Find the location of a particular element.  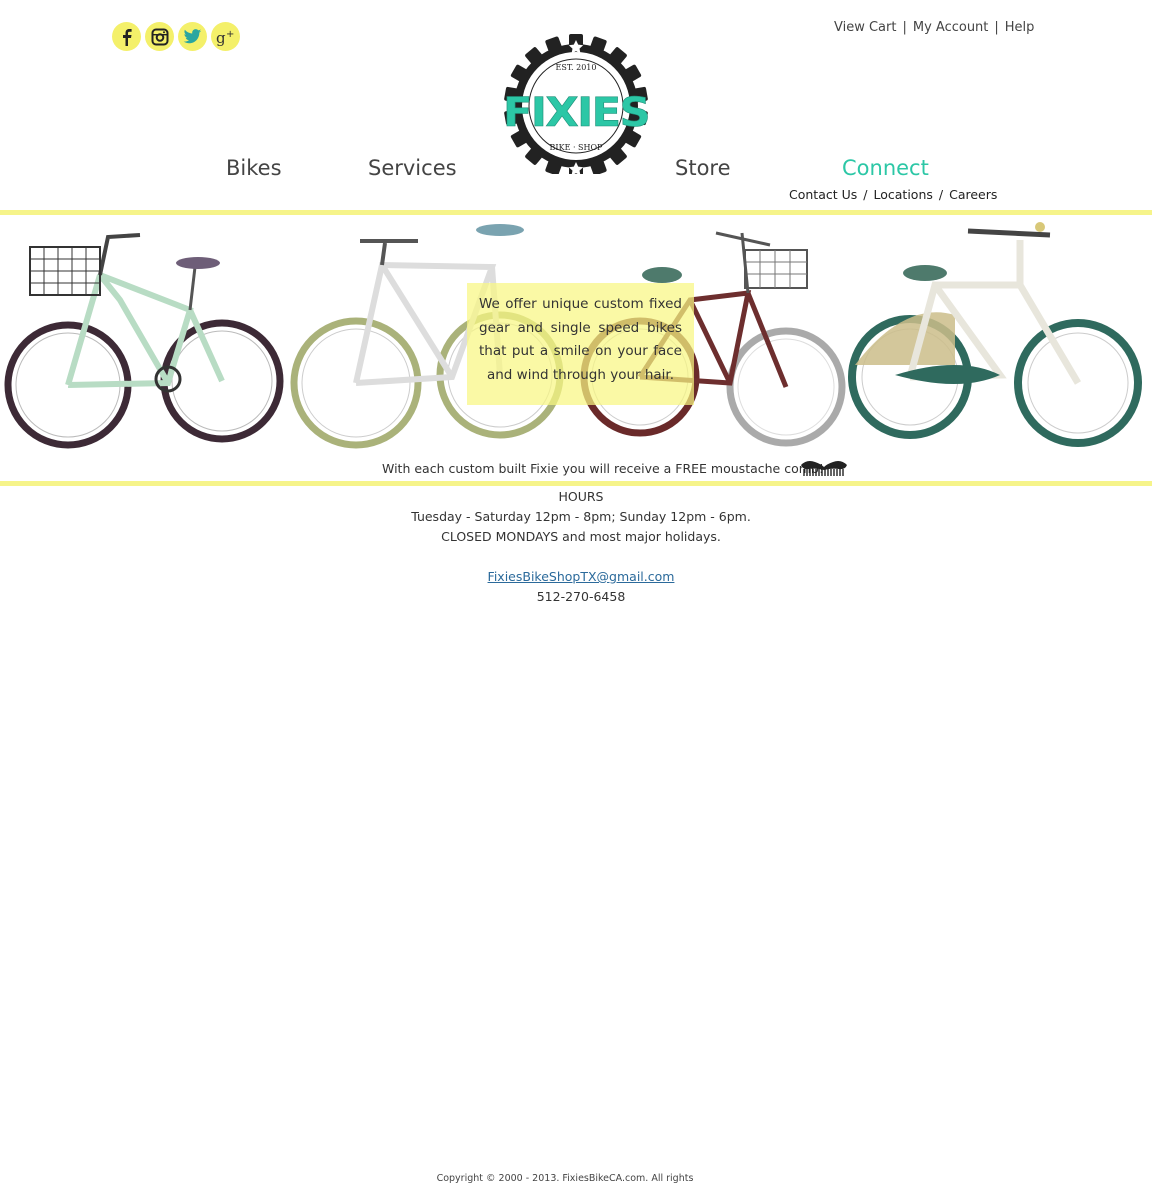

help-link: Help is located at coordinates (1020, 27).